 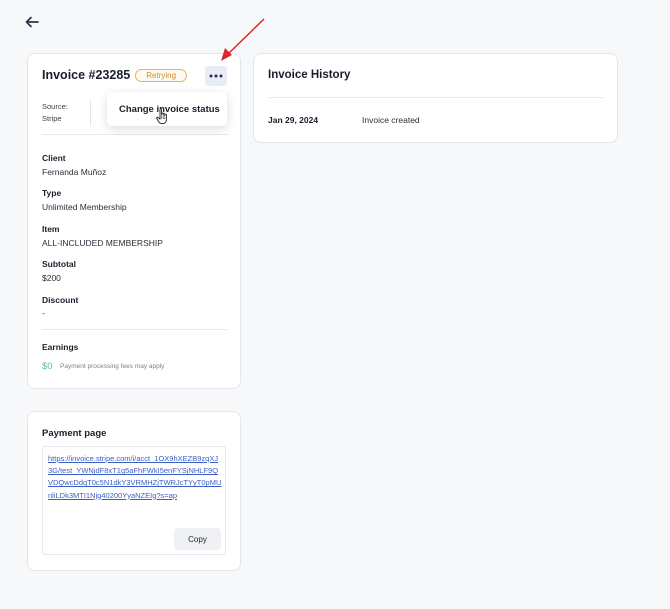 I want to click on earnings-note: Payment processing fees may apply, so click(x=112, y=366).